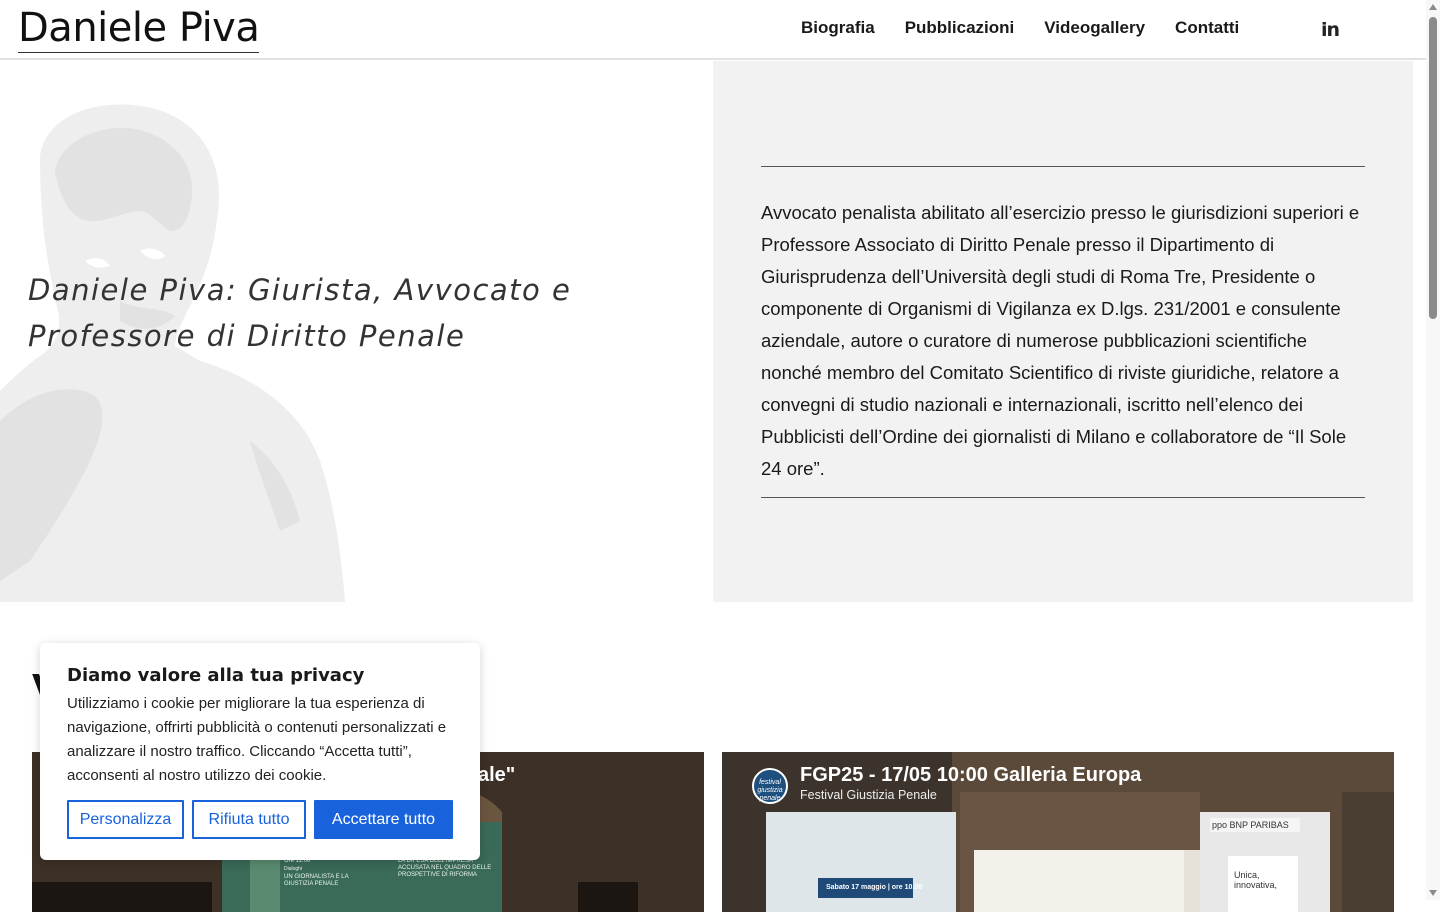 The image size is (1440, 912). What do you see at coordinates (316, 880) in the screenshot?
I see `slide-line-3: UN GIORNALISTA E LA GIUSTIZIA PENALE` at bounding box center [316, 880].